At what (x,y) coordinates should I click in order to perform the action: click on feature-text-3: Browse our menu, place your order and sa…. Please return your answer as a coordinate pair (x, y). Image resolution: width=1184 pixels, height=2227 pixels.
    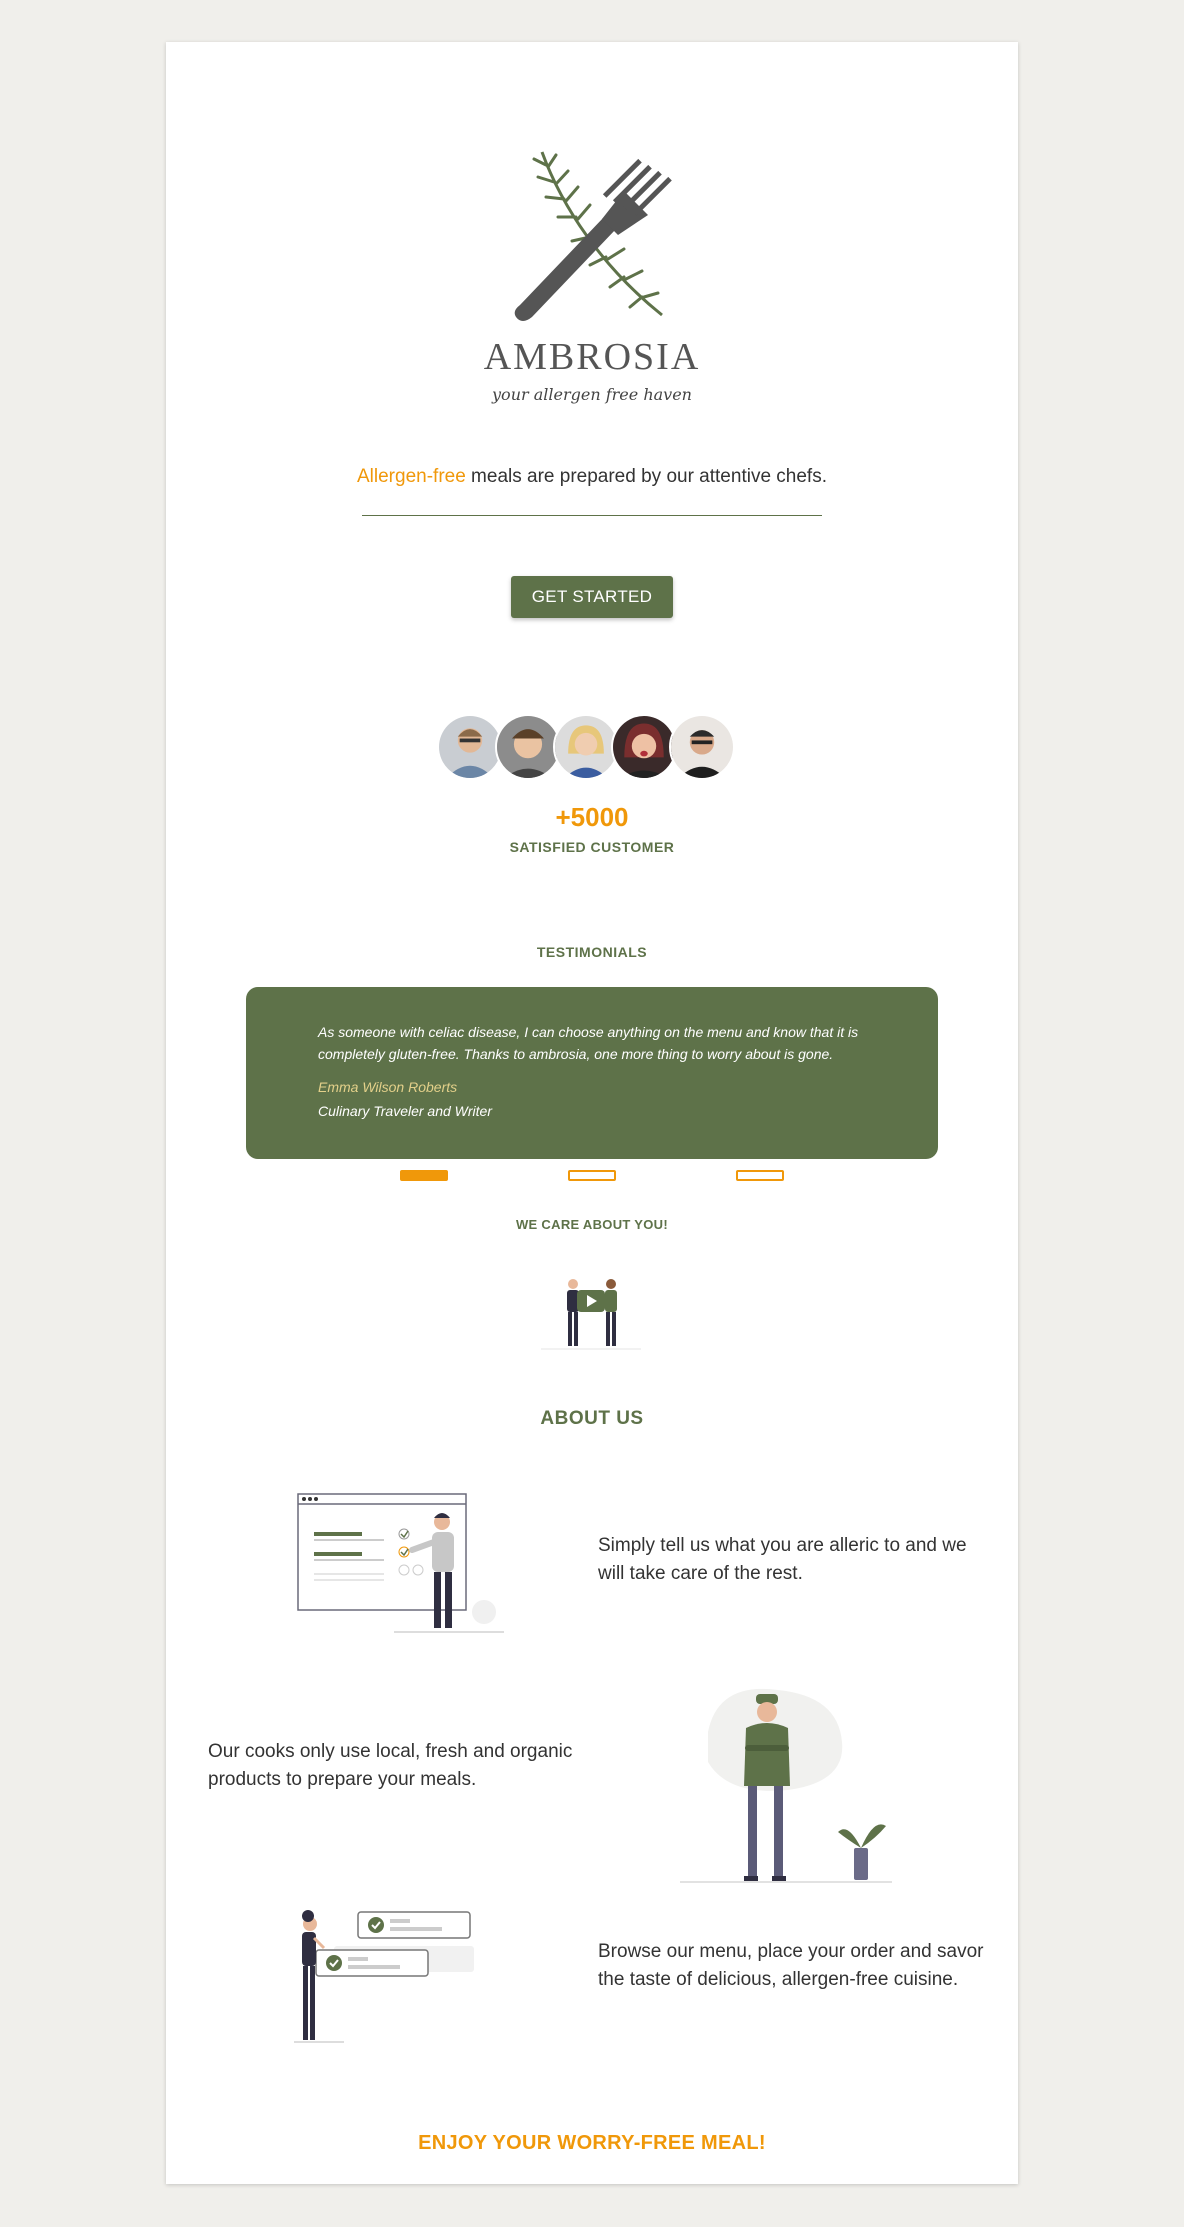
    Looking at the image, I should click on (791, 1965).